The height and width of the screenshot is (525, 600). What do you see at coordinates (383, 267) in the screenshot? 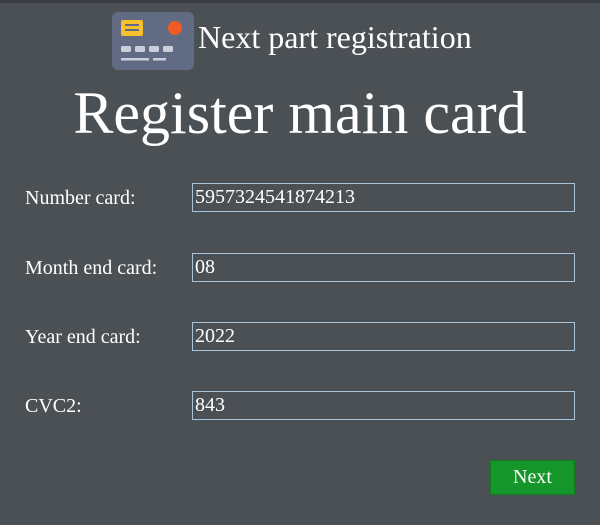
I see `month-end-input` at bounding box center [383, 267].